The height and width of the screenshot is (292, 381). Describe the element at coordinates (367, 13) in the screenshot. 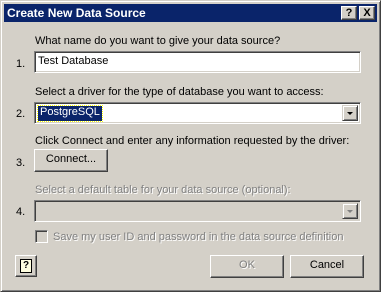

I see `close-button: X` at that location.